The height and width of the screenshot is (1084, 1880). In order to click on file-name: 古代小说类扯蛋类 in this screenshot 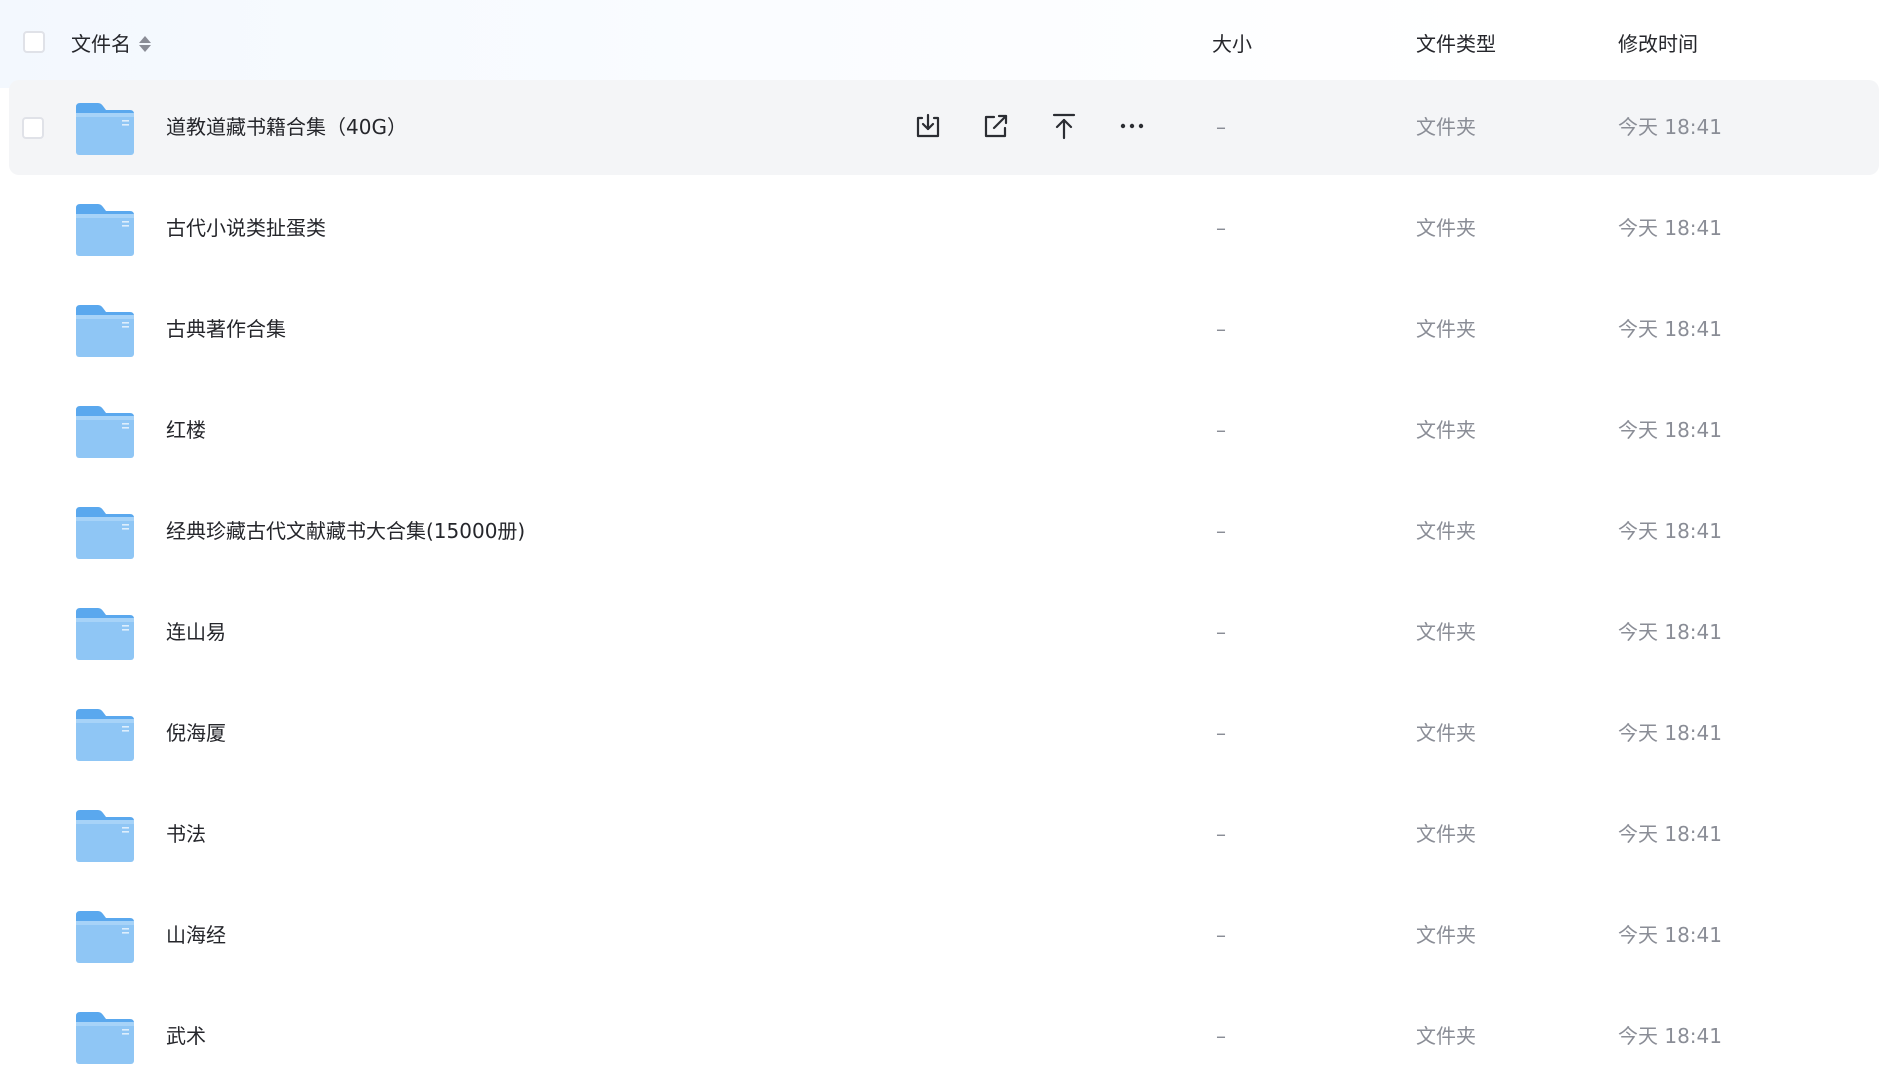, I will do `click(246, 228)`.